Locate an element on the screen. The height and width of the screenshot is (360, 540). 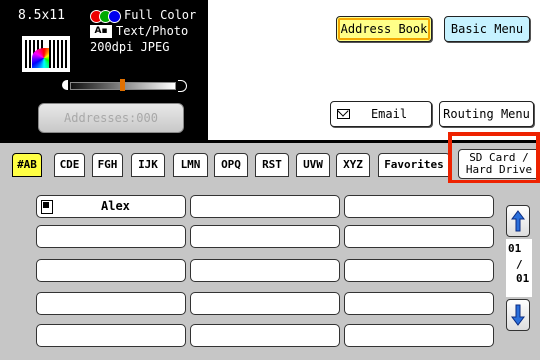
address-entry-name: Alex is located at coordinates (115, 206).